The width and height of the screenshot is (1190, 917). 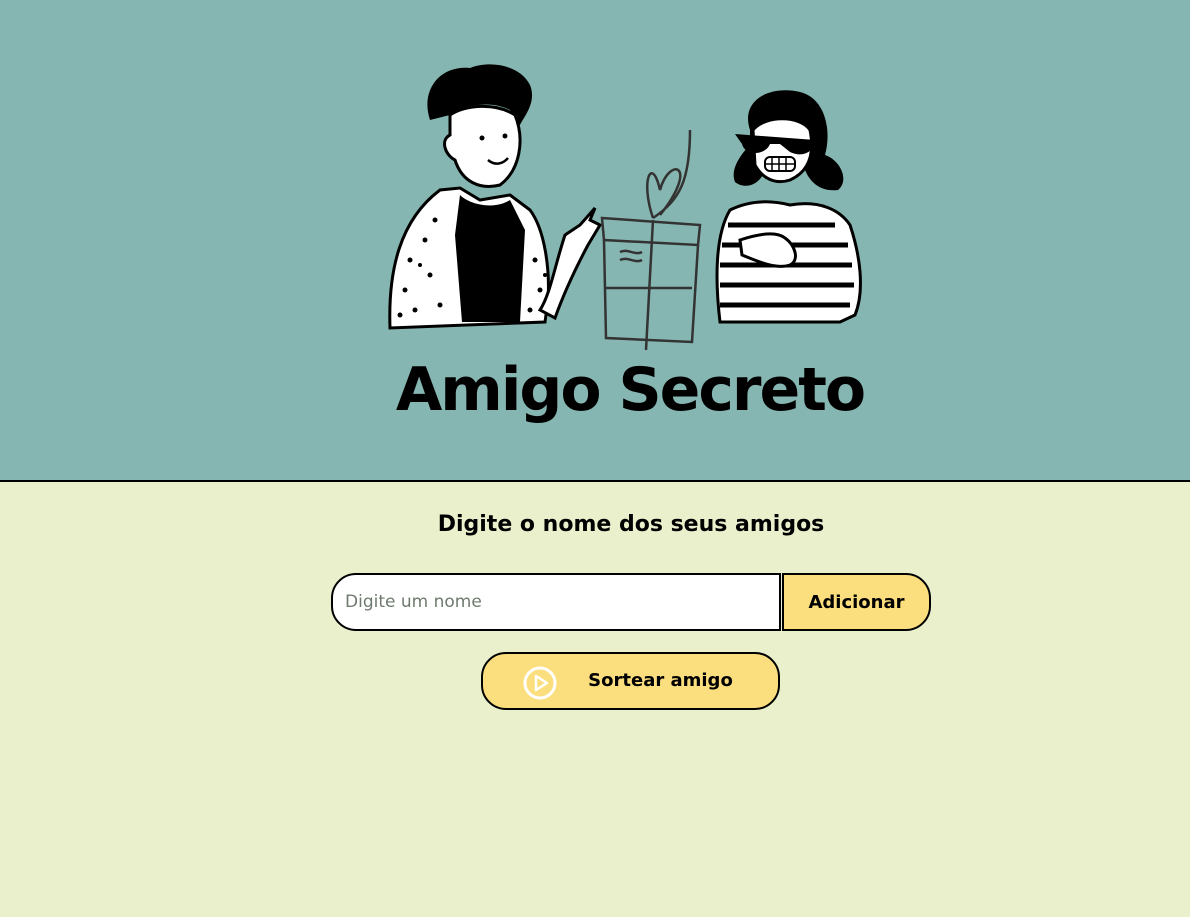 What do you see at coordinates (856, 602) in the screenshot?
I see `add-button: Adicionar` at bounding box center [856, 602].